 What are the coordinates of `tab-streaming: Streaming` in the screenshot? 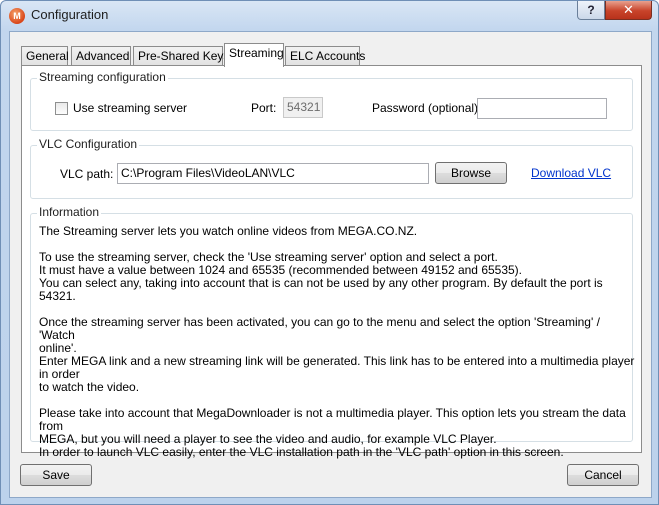 It's located at (254, 55).